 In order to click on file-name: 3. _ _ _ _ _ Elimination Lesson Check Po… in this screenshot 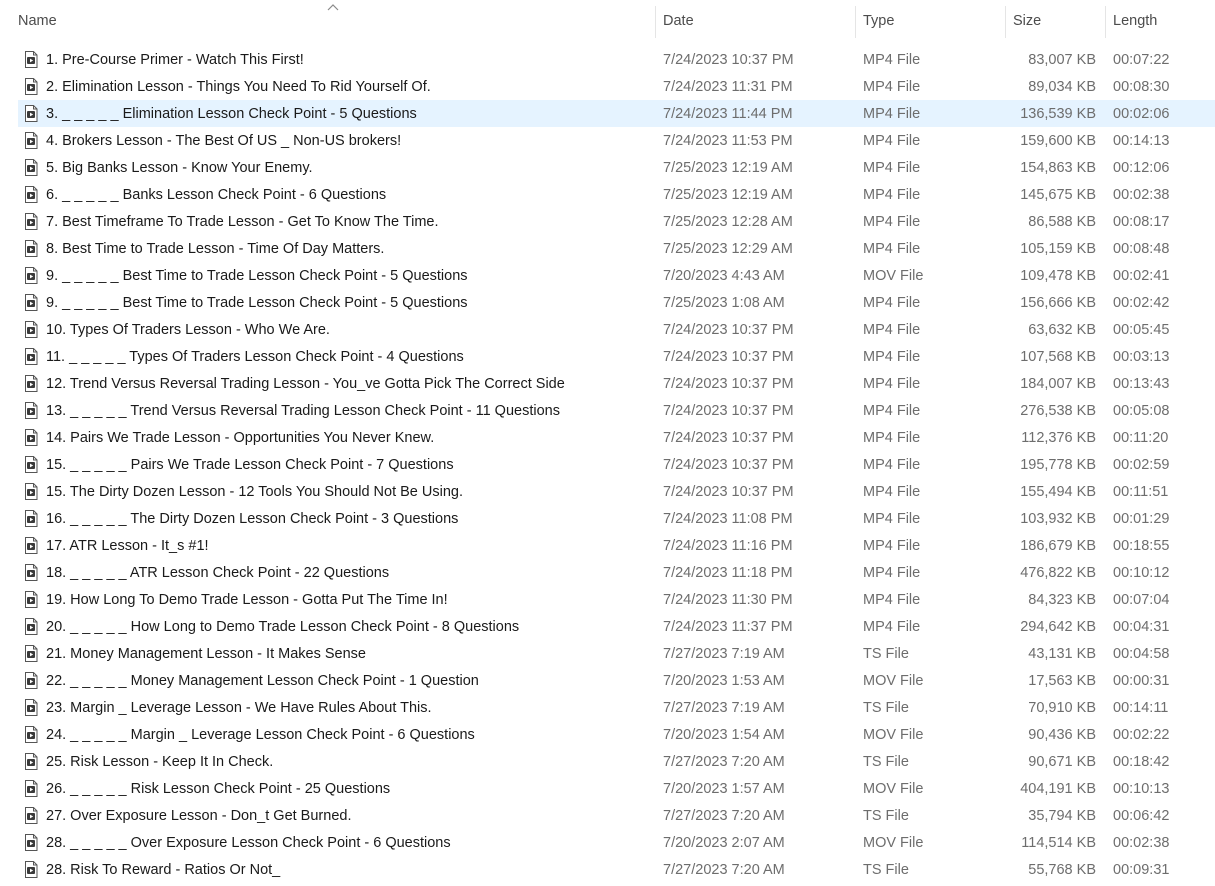, I will do `click(231, 113)`.